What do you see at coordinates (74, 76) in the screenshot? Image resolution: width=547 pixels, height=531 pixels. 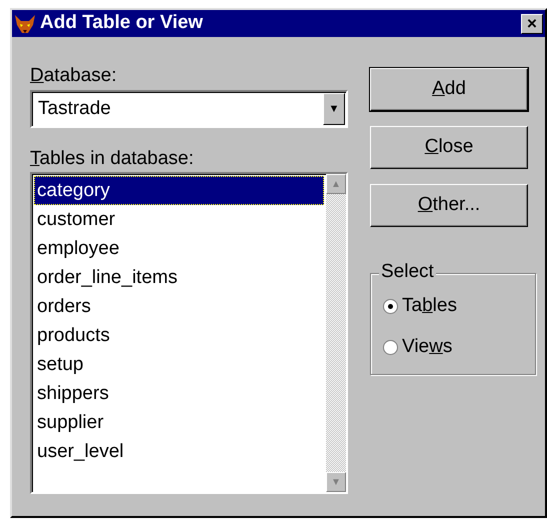 I see `database-label: Database:` at bounding box center [74, 76].